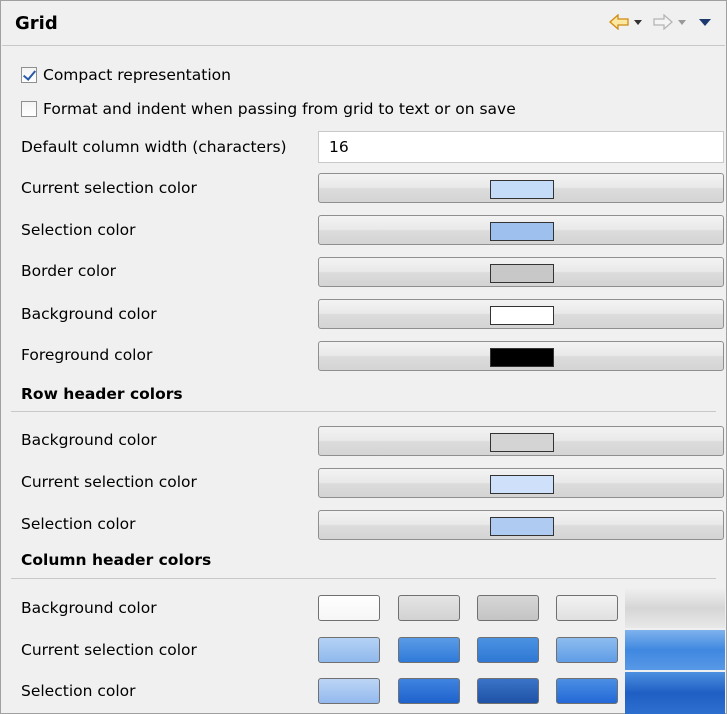  What do you see at coordinates (363, 24) in the screenshot?
I see `page-header: Grid` at bounding box center [363, 24].